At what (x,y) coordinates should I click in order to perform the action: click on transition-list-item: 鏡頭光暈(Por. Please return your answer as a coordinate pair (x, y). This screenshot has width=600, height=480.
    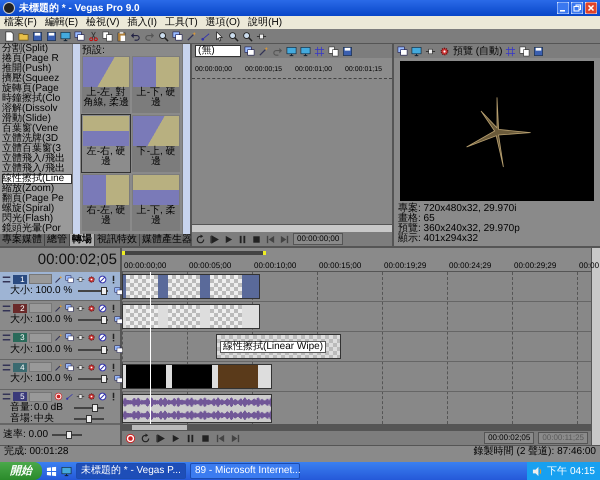
    Looking at the image, I should click on (37, 229).